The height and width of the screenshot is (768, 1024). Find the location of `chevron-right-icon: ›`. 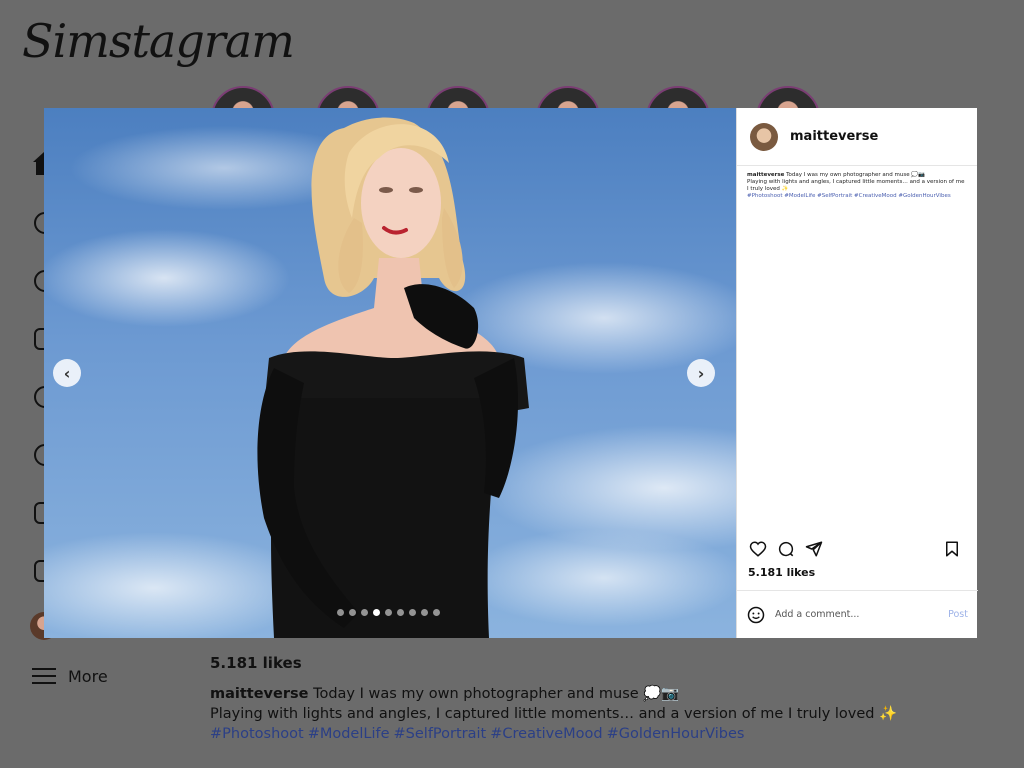

chevron-right-icon: › is located at coordinates (701, 373).